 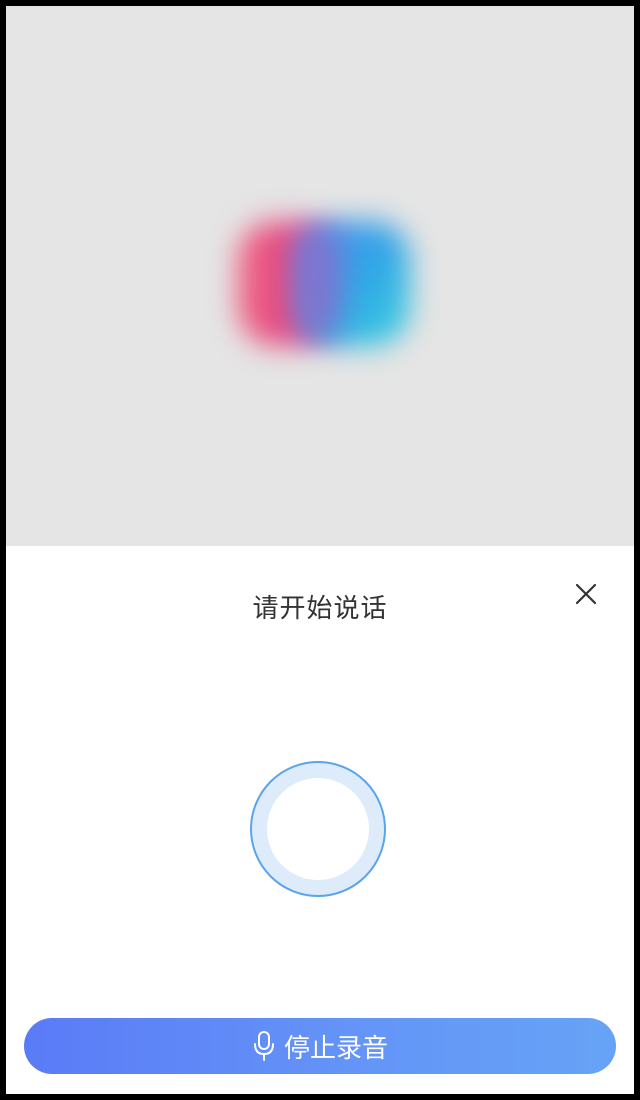 What do you see at coordinates (263, 1046) in the screenshot?
I see `microphone-icon` at bounding box center [263, 1046].